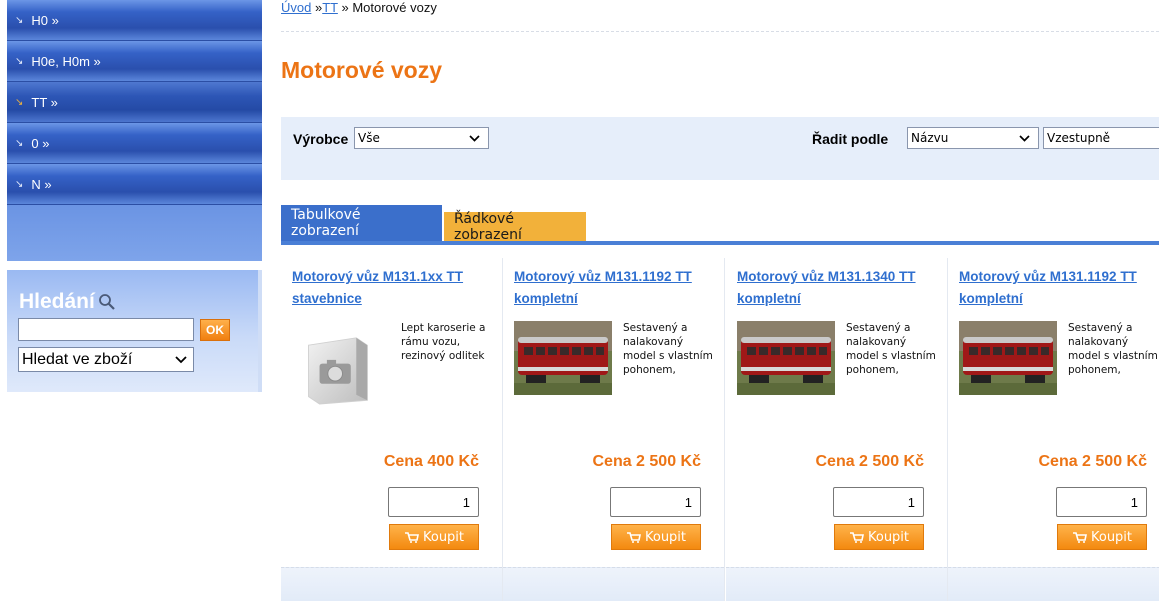  What do you see at coordinates (106, 329) in the screenshot?
I see `search-input` at bounding box center [106, 329].